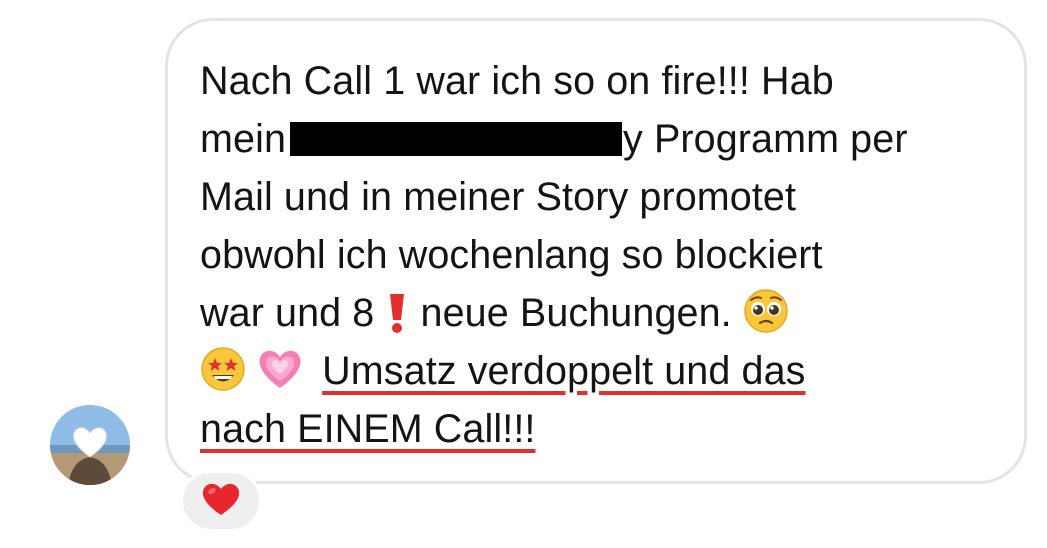 This screenshot has height=548, width=1047. Describe the element at coordinates (511, 255) in the screenshot. I see `message-line-4: obwohl ich wochenlang so blockiert` at that location.